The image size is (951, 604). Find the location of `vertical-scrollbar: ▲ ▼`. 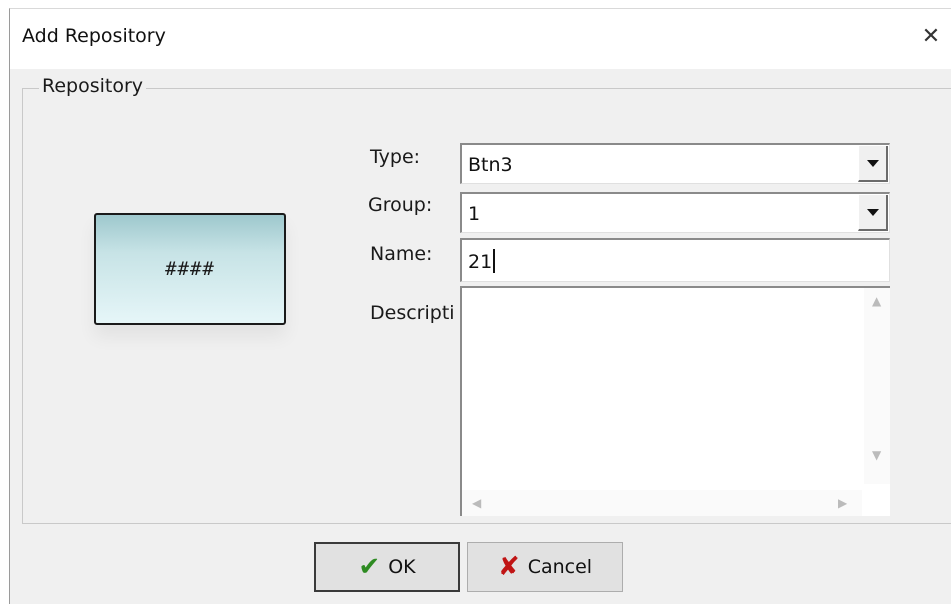

vertical-scrollbar: ▲ ▼ is located at coordinates (877, 386).